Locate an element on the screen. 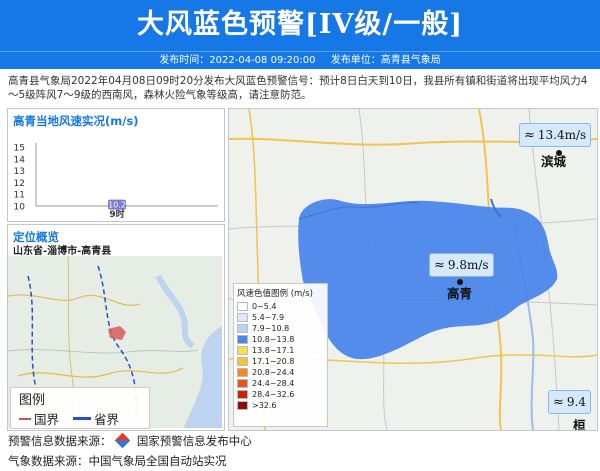 This screenshot has height=471, width=600. legend-label: 20.8~24.4 is located at coordinates (273, 372).